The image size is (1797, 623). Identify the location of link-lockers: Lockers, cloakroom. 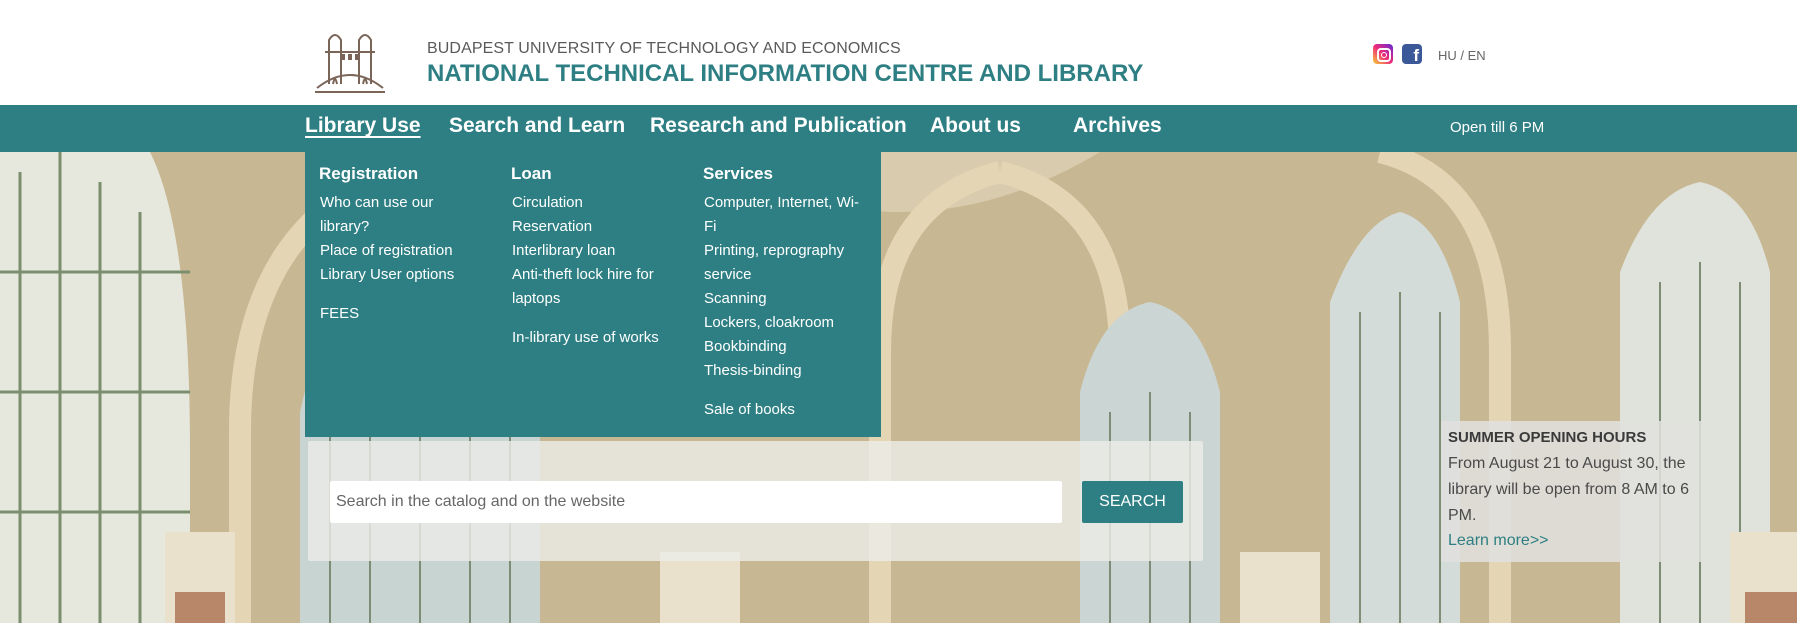
(784, 323).